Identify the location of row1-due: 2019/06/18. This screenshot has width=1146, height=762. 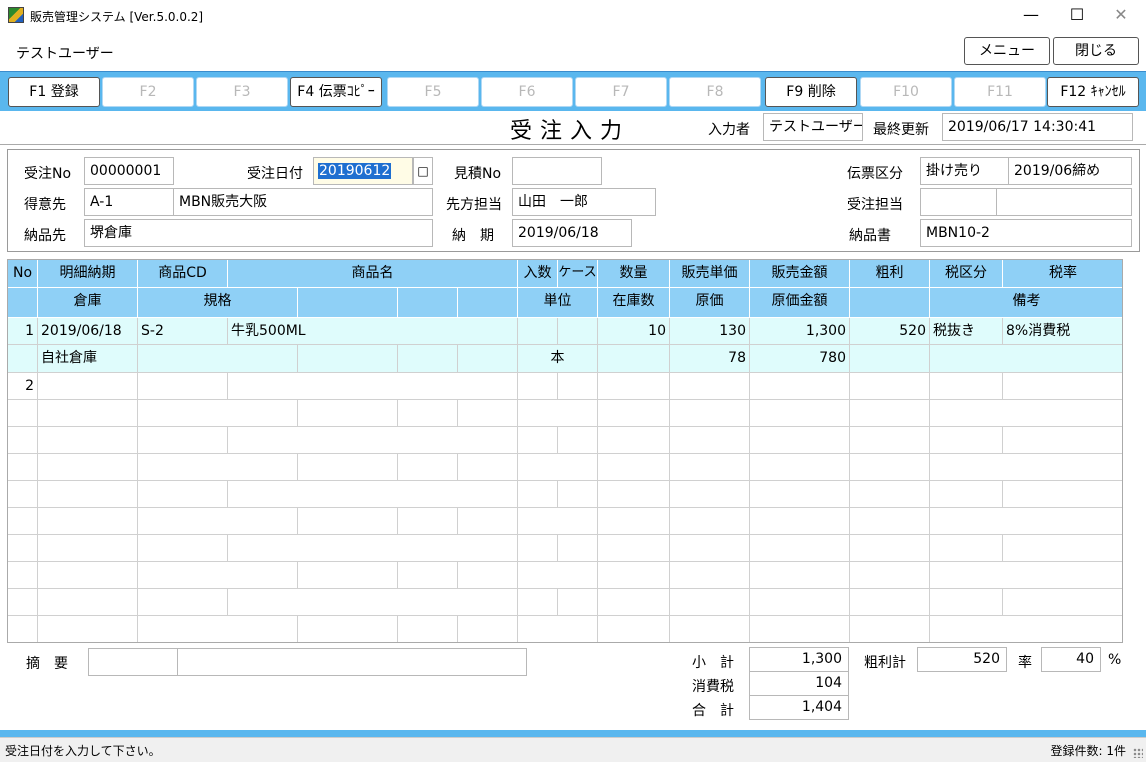
(88, 331).